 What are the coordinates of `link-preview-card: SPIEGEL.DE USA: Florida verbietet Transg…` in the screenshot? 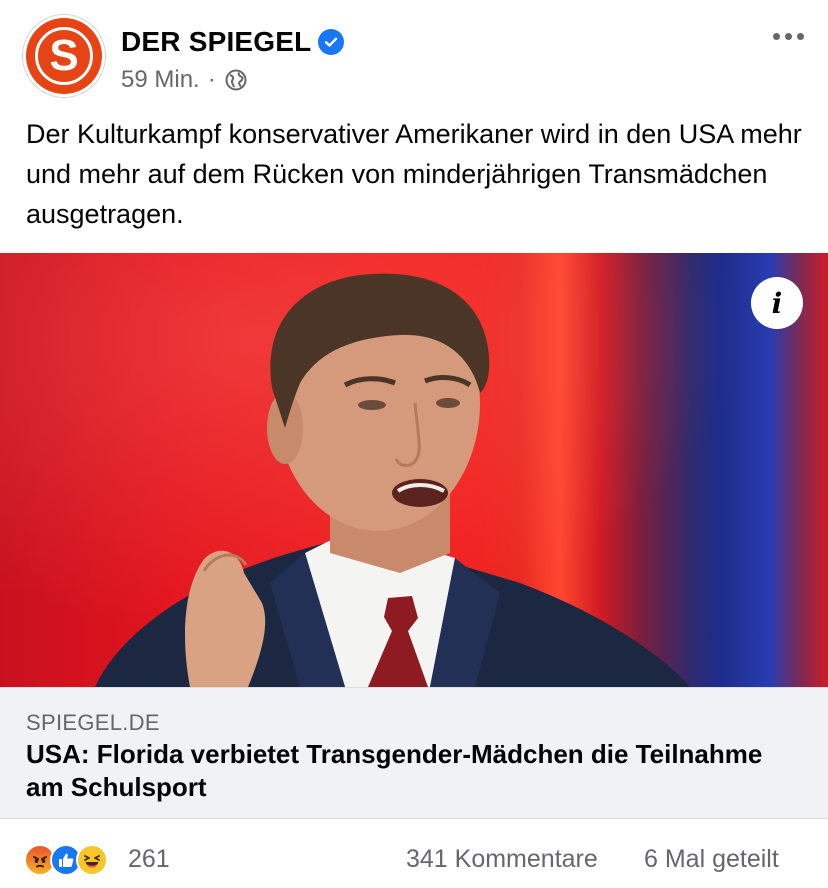 It's located at (414, 753).